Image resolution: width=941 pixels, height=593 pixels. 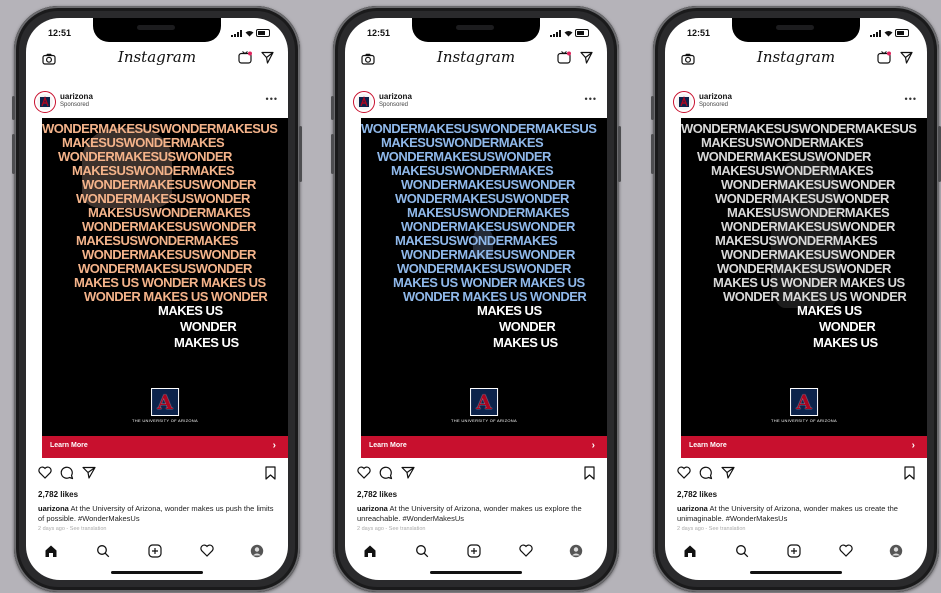 What do you see at coordinates (484, 420) in the screenshot?
I see `logo-caption: THE UNIVERSITY OF ARIZONA` at bounding box center [484, 420].